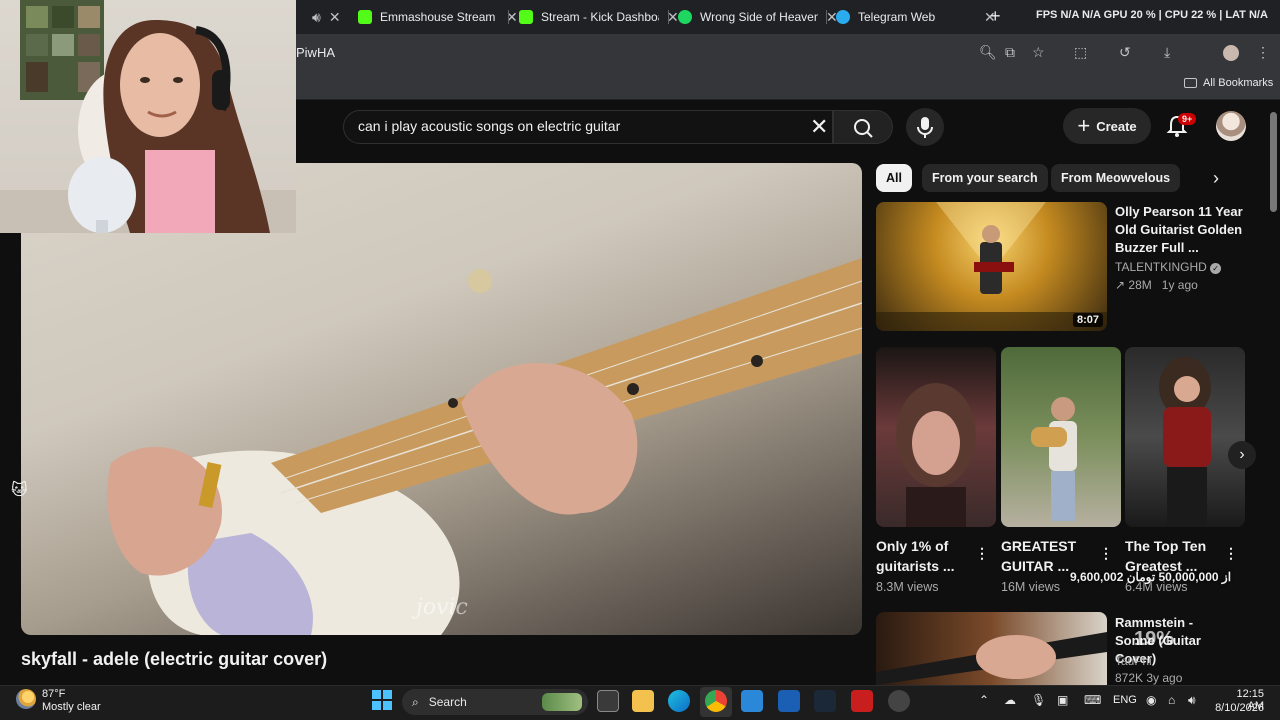 Image resolution: width=1280 pixels, height=720 pixels. I want to click on bookmark-star-icon: ☆, so click(1038, 52).